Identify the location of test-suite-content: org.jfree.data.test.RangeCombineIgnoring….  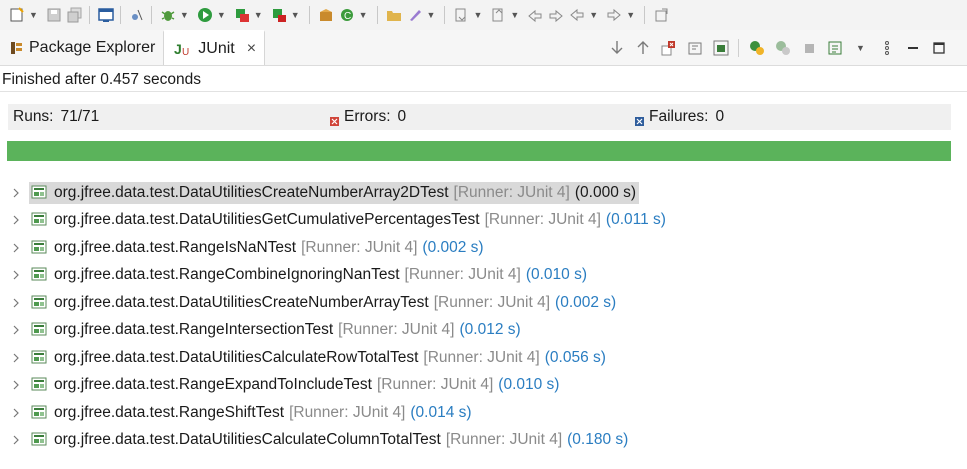
(309, 275).